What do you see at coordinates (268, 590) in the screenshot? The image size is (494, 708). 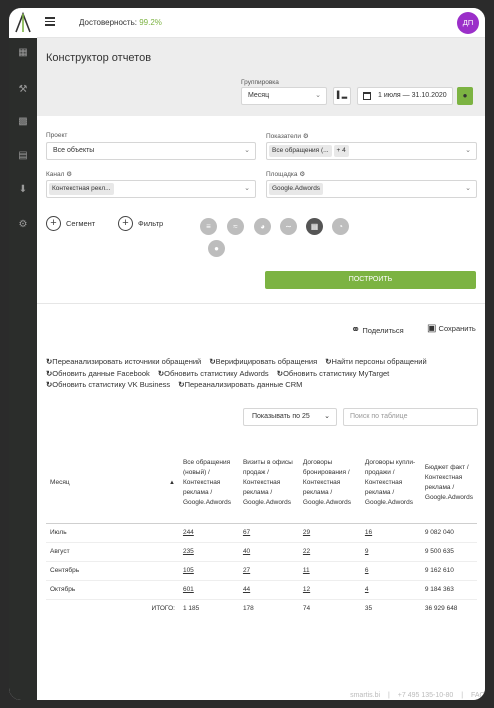 I see `table-cell: 44` at bounding box center [268, 590].